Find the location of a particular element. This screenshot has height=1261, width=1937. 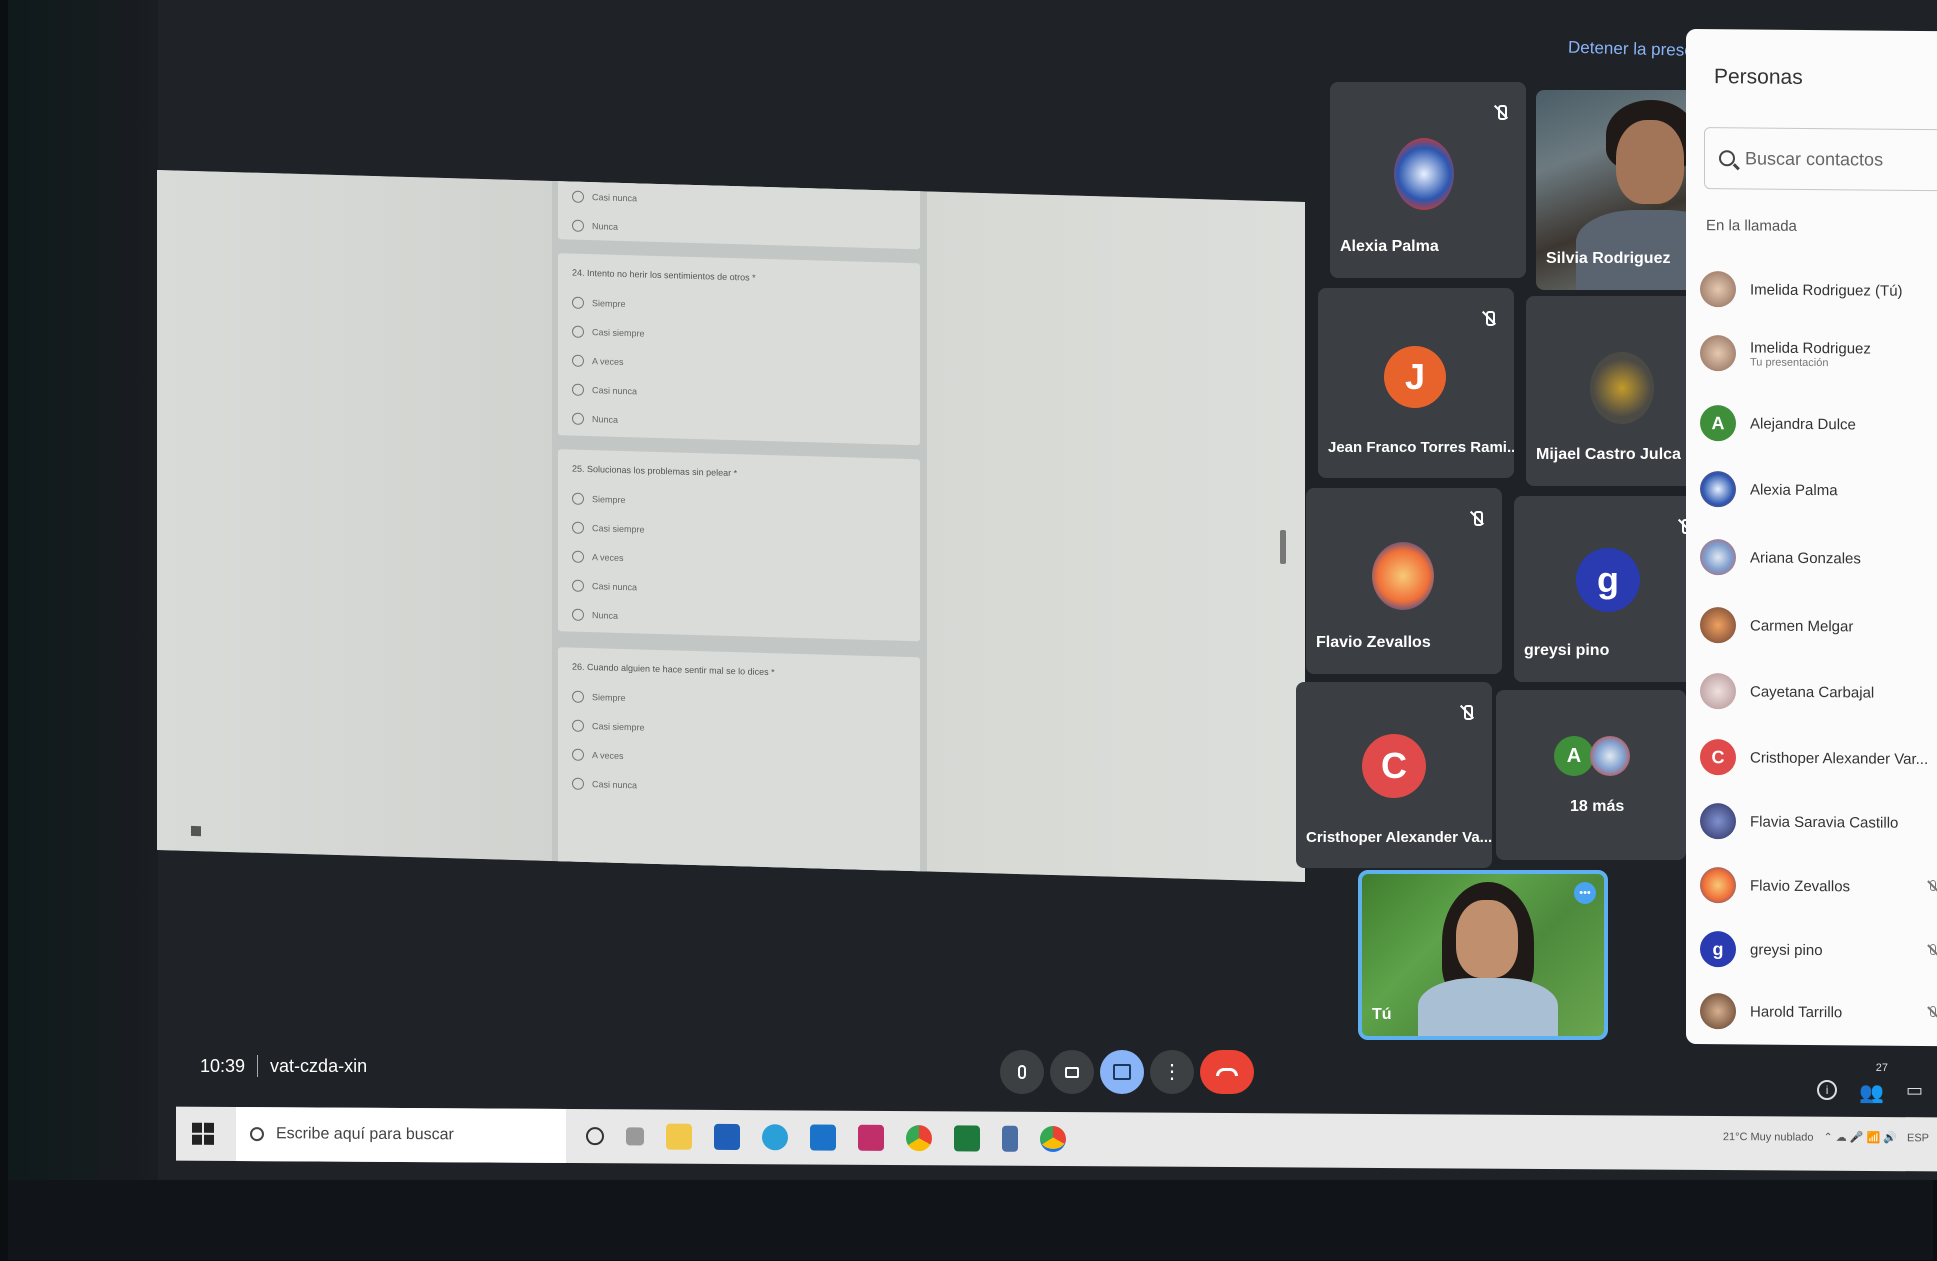

tile-more-participants: A 18 más is located at coordinates (1591, 775).